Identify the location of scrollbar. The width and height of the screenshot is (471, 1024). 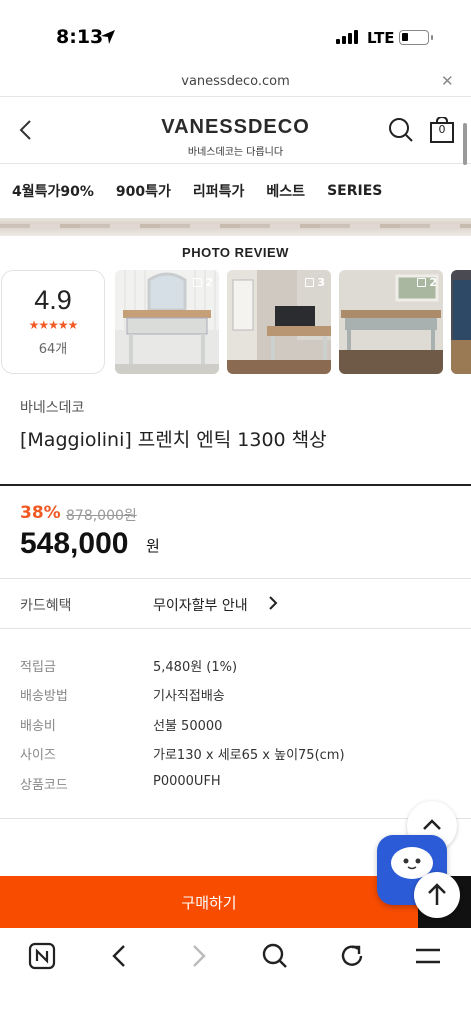
(465, 144).